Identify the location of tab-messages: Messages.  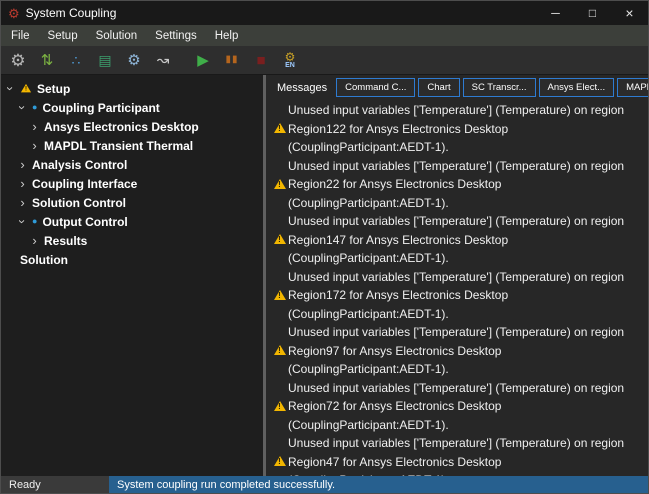
(302, 87).